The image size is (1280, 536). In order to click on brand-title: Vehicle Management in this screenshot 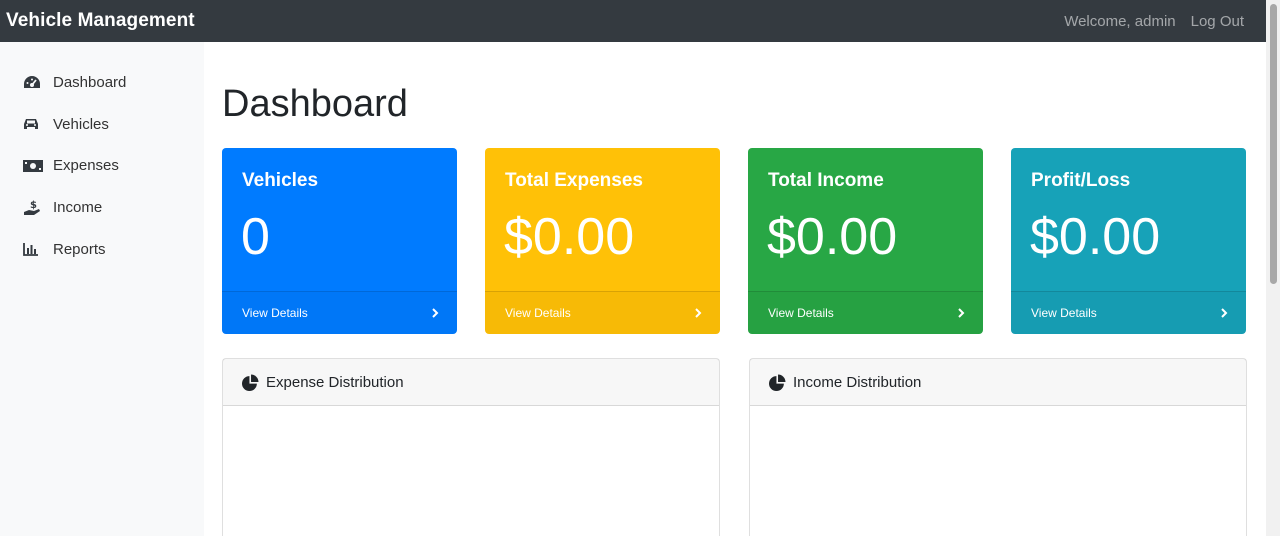, I will do `click(100, 21)`.